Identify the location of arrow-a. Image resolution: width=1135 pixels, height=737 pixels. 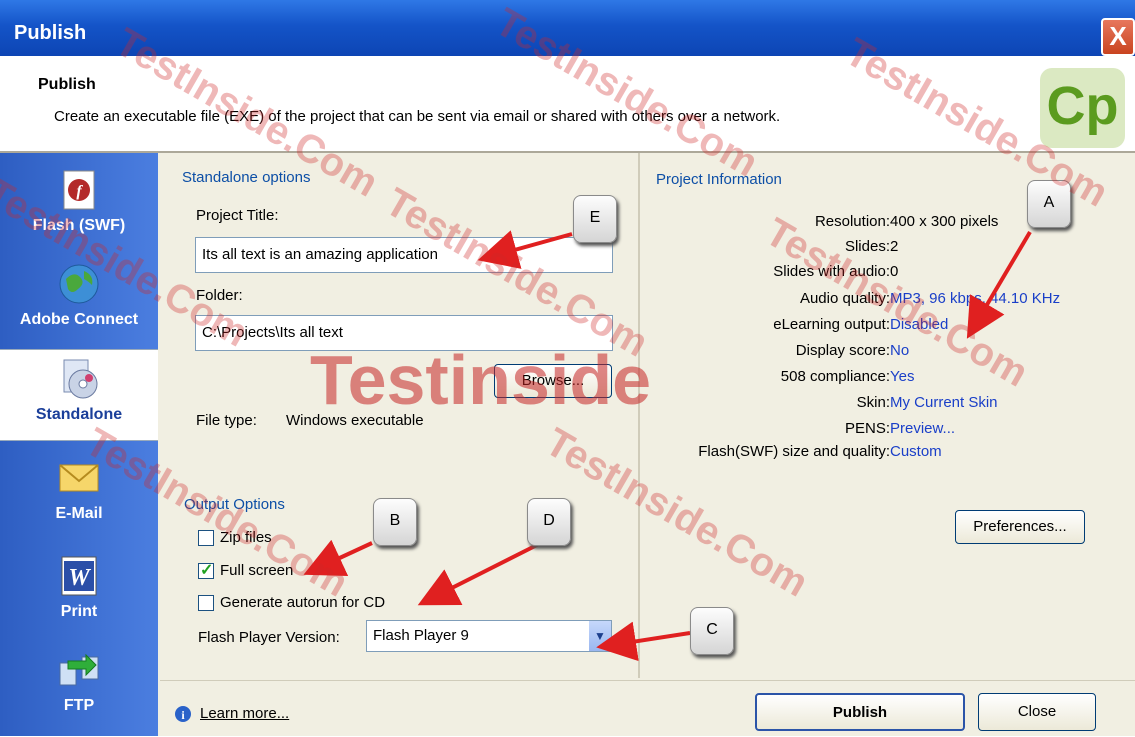
(999, 284).